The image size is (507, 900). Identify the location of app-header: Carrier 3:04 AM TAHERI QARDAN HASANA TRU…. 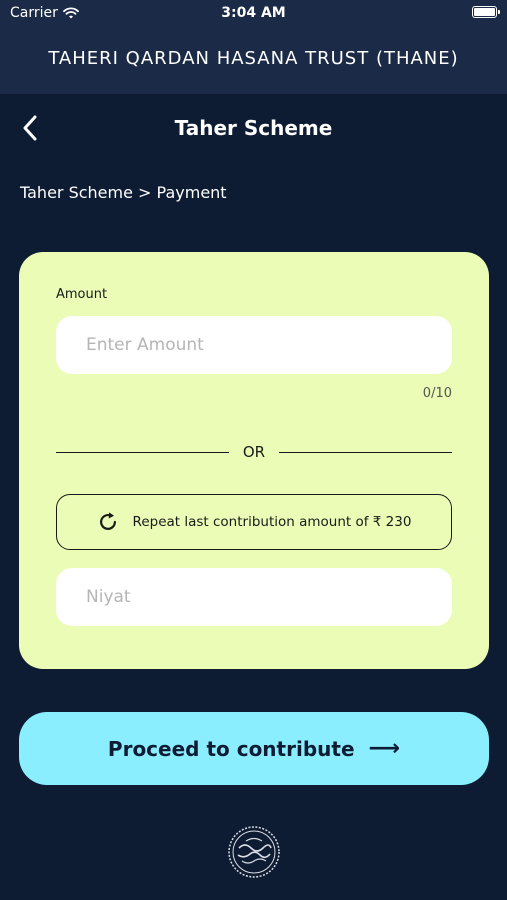
(253, 47).